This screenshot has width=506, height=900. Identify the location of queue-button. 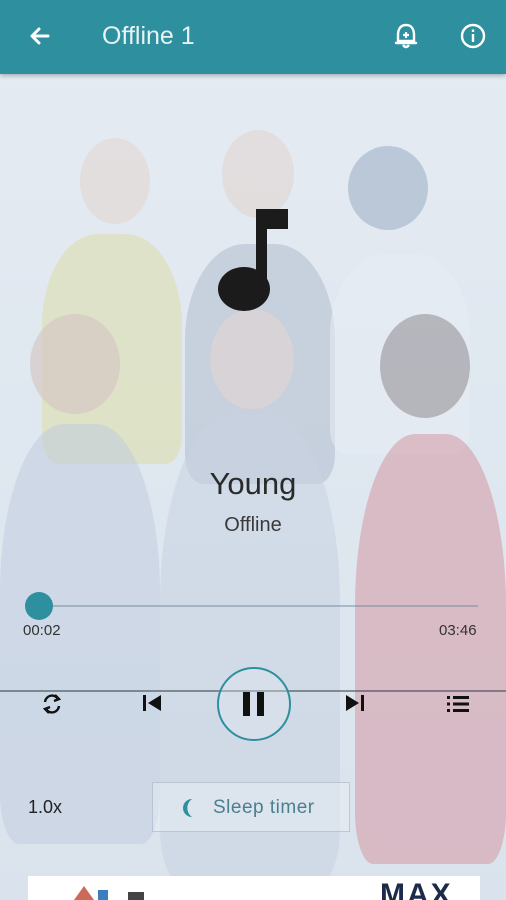
(458, 704).